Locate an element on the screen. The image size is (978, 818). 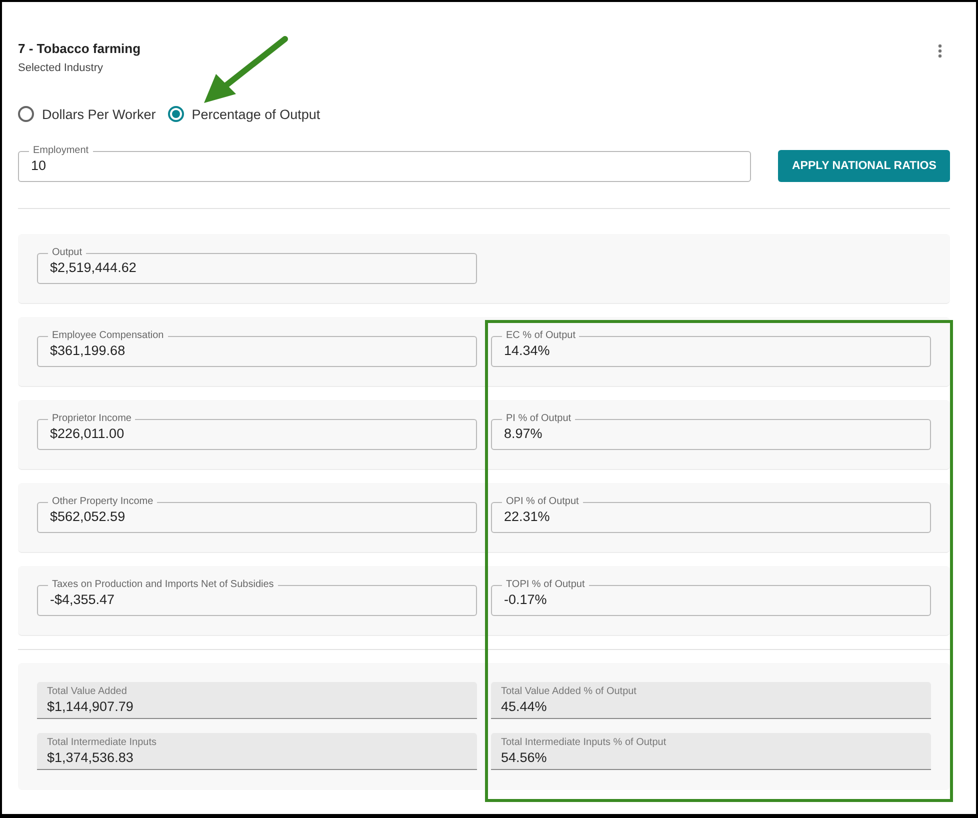
text-field: OPI % of Output 22.31% is located at coordinates (711, 514).